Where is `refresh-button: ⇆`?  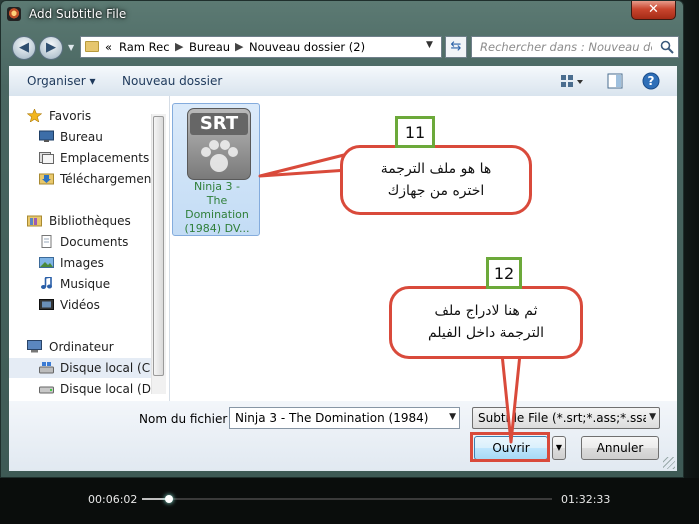 refresh-button: ⇆ is located at coordinates (456, 47).